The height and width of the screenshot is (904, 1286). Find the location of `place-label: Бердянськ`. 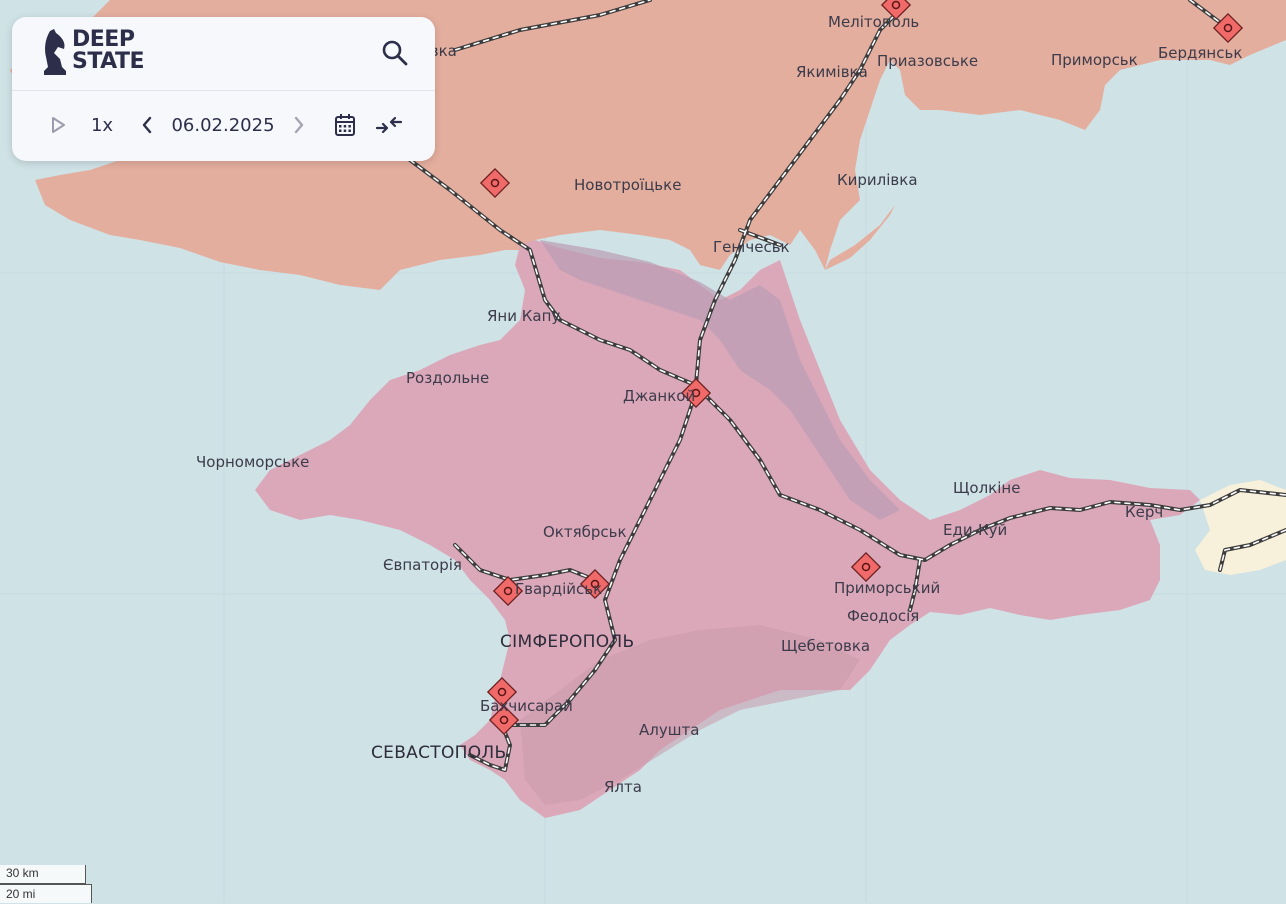

place-label: Бердянськ is located at coordinates (1200, 53).